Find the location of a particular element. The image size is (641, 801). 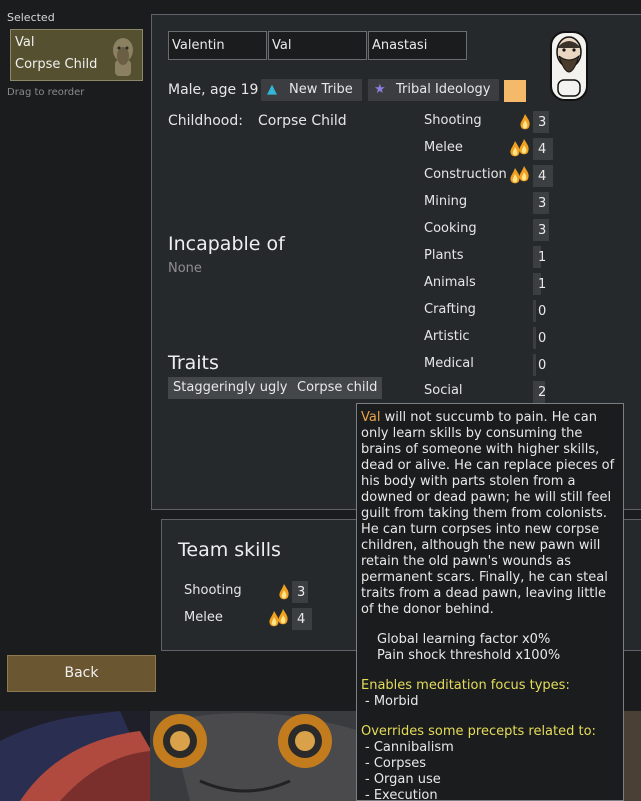

skill-name: Plants is located at coordinates (444, 255).